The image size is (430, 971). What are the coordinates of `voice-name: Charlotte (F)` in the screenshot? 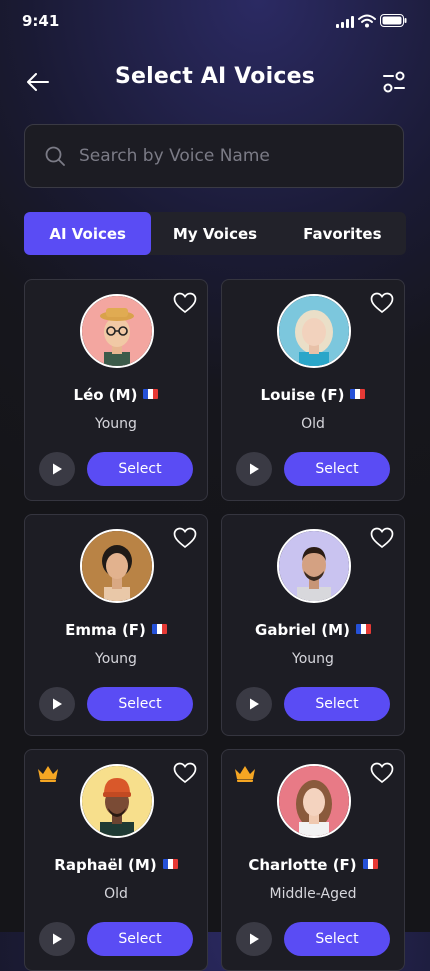 It's located at (313, 865).